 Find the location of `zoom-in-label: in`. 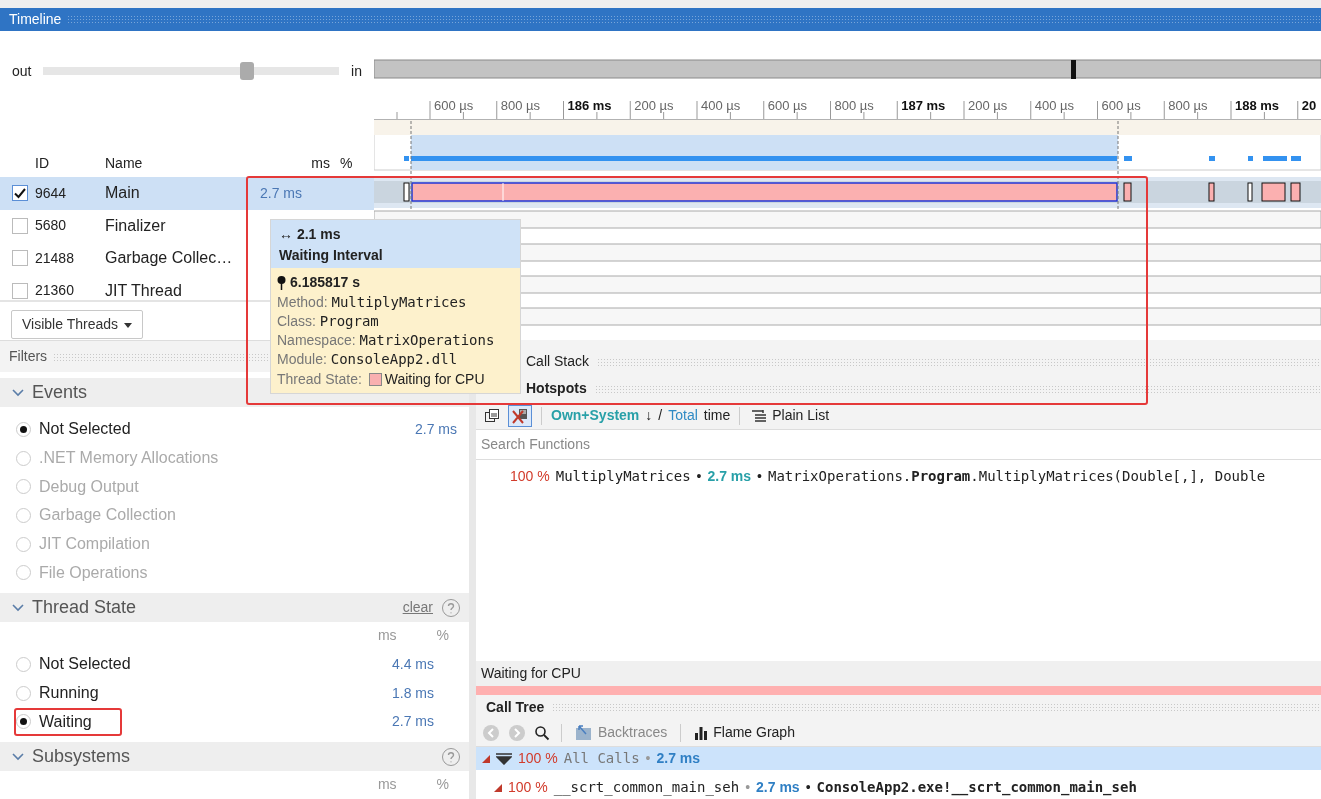

zoom-in-label: in is located at coordinates (356, 71).